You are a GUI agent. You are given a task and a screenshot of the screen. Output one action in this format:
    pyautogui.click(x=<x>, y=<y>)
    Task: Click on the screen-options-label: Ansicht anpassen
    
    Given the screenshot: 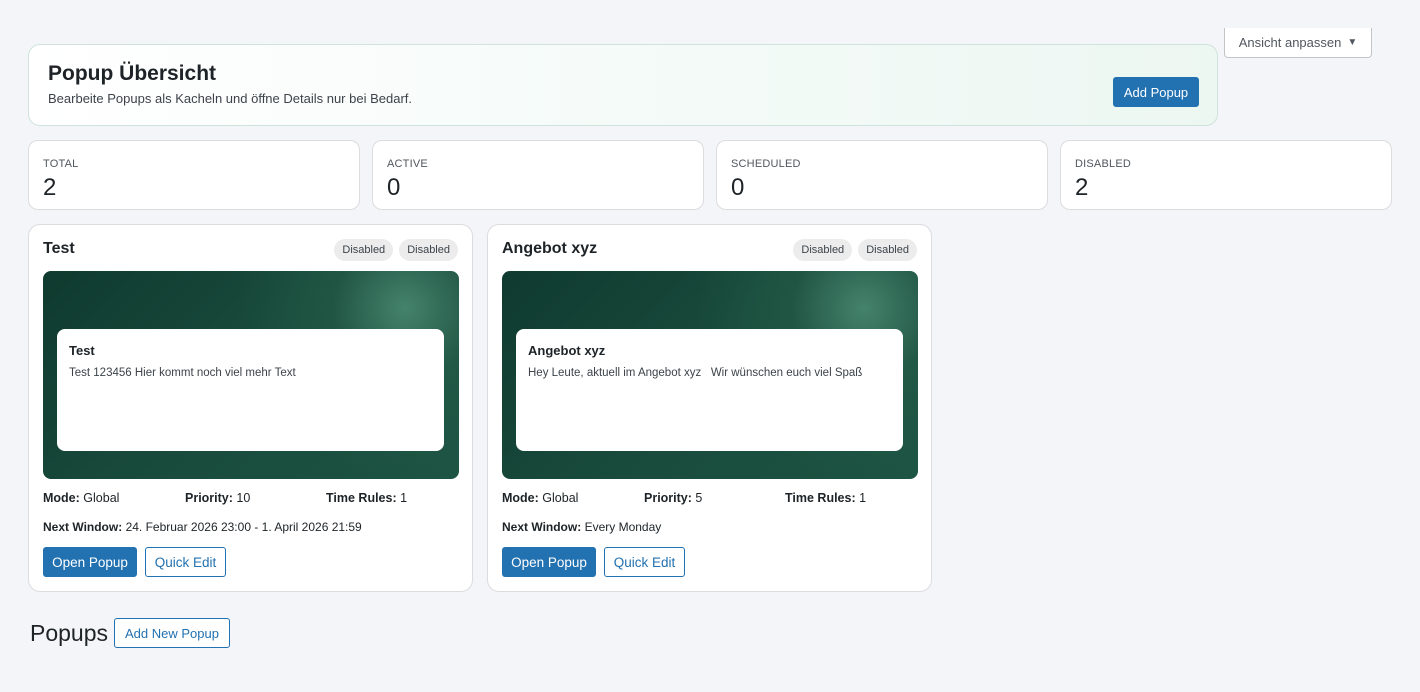 What is the action you would take?
    pyautogui.click(x=1290, y=42)
    